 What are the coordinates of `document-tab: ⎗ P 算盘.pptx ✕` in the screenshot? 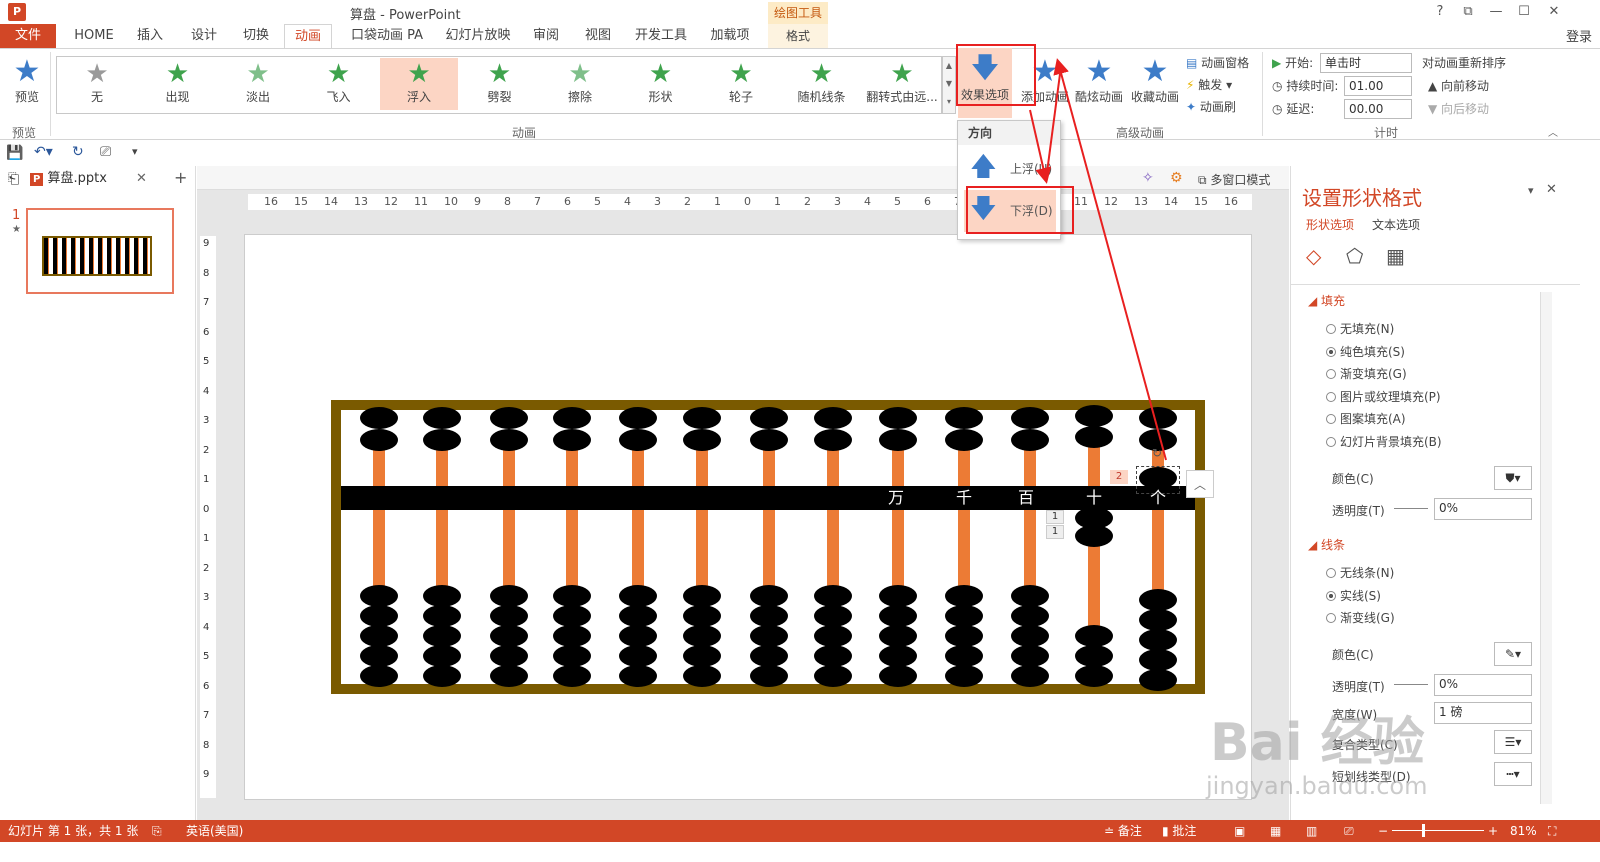 It's located at (79, 179).